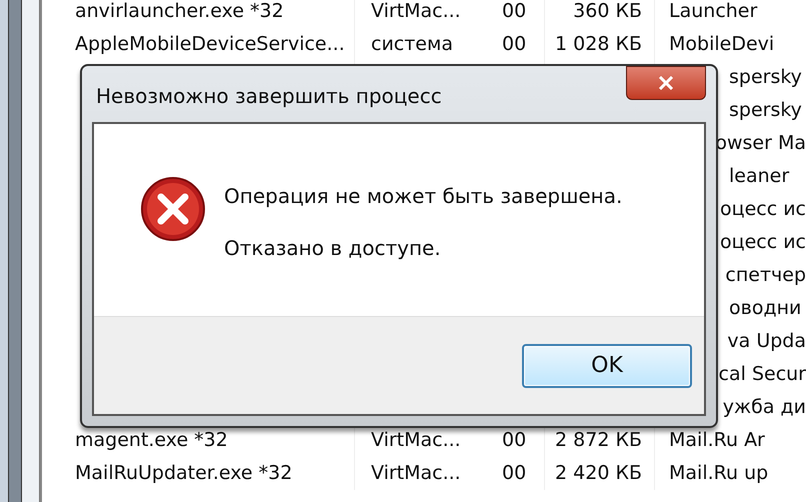 The width and height of the screenshot is (806, 502). Describe the element at coordinates (713, 12) in the screenshot. I see `description-text: Launcher` at that location.